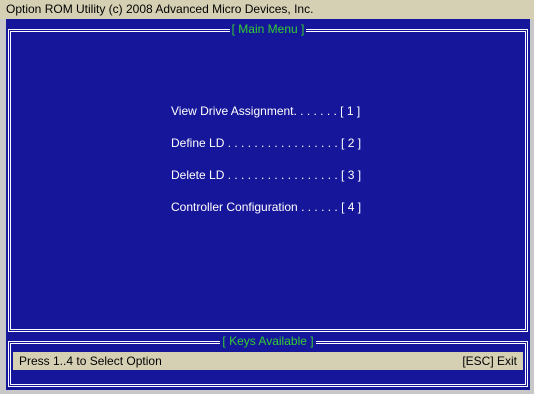  I want to click on menu-item-view-drive-assignment: View Drive Assignment. . . . . . . [ 1 ], so click(266, 120).